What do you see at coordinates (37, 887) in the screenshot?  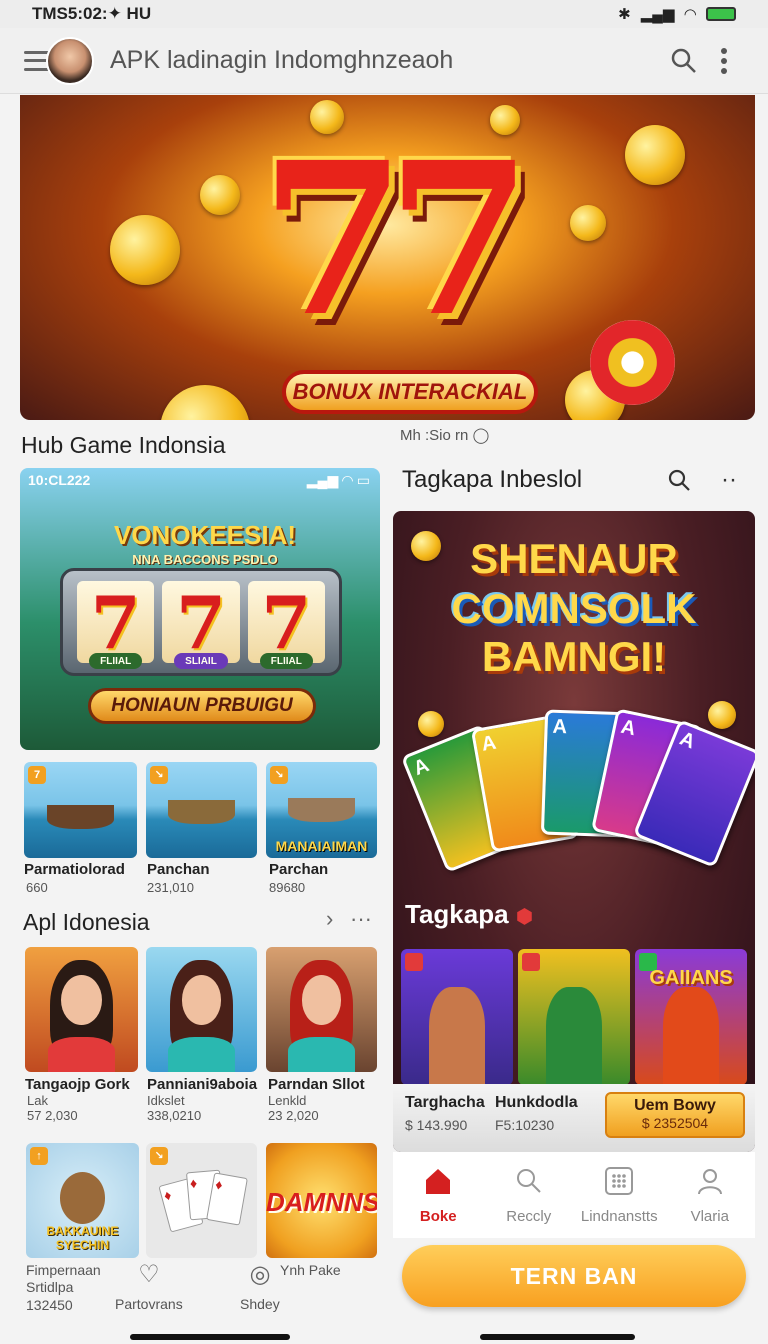 I see `game-meta: 660` at bounding box center [37, 887].